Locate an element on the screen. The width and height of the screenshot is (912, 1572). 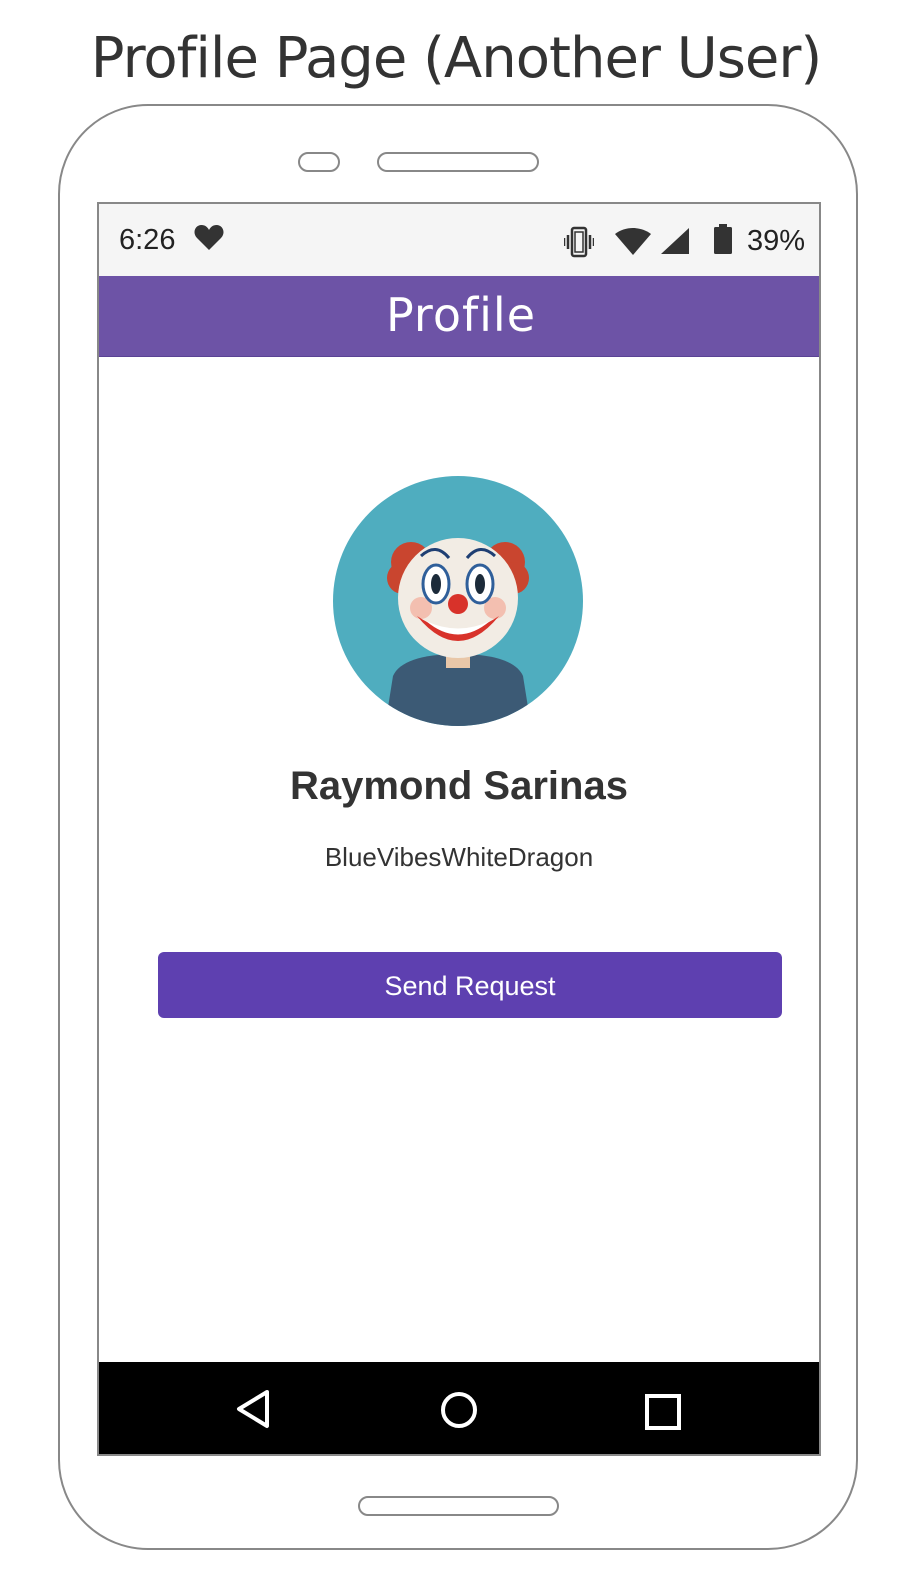
battery-icon is located at coordinates (723, 239).